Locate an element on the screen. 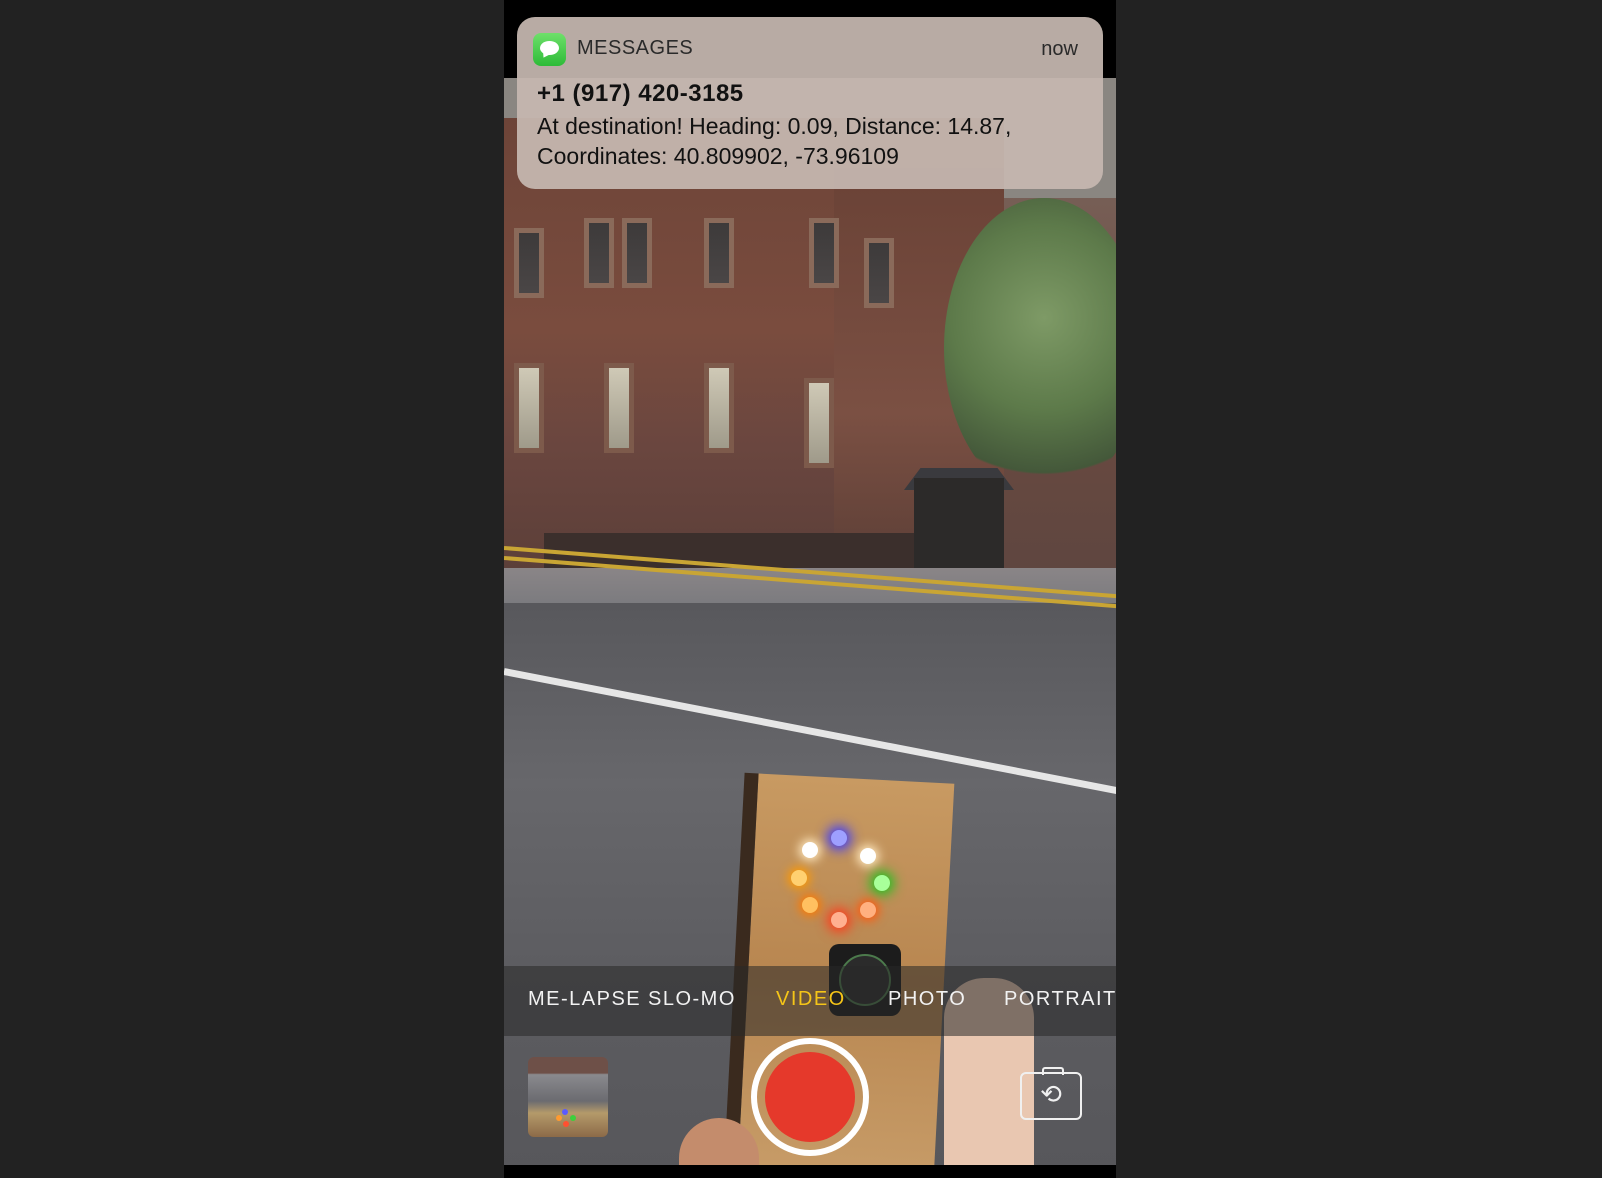 Image resolution: width=1602 pixels, height=1178 pixels. notification-time: now is located at coordinates (1059, 49).